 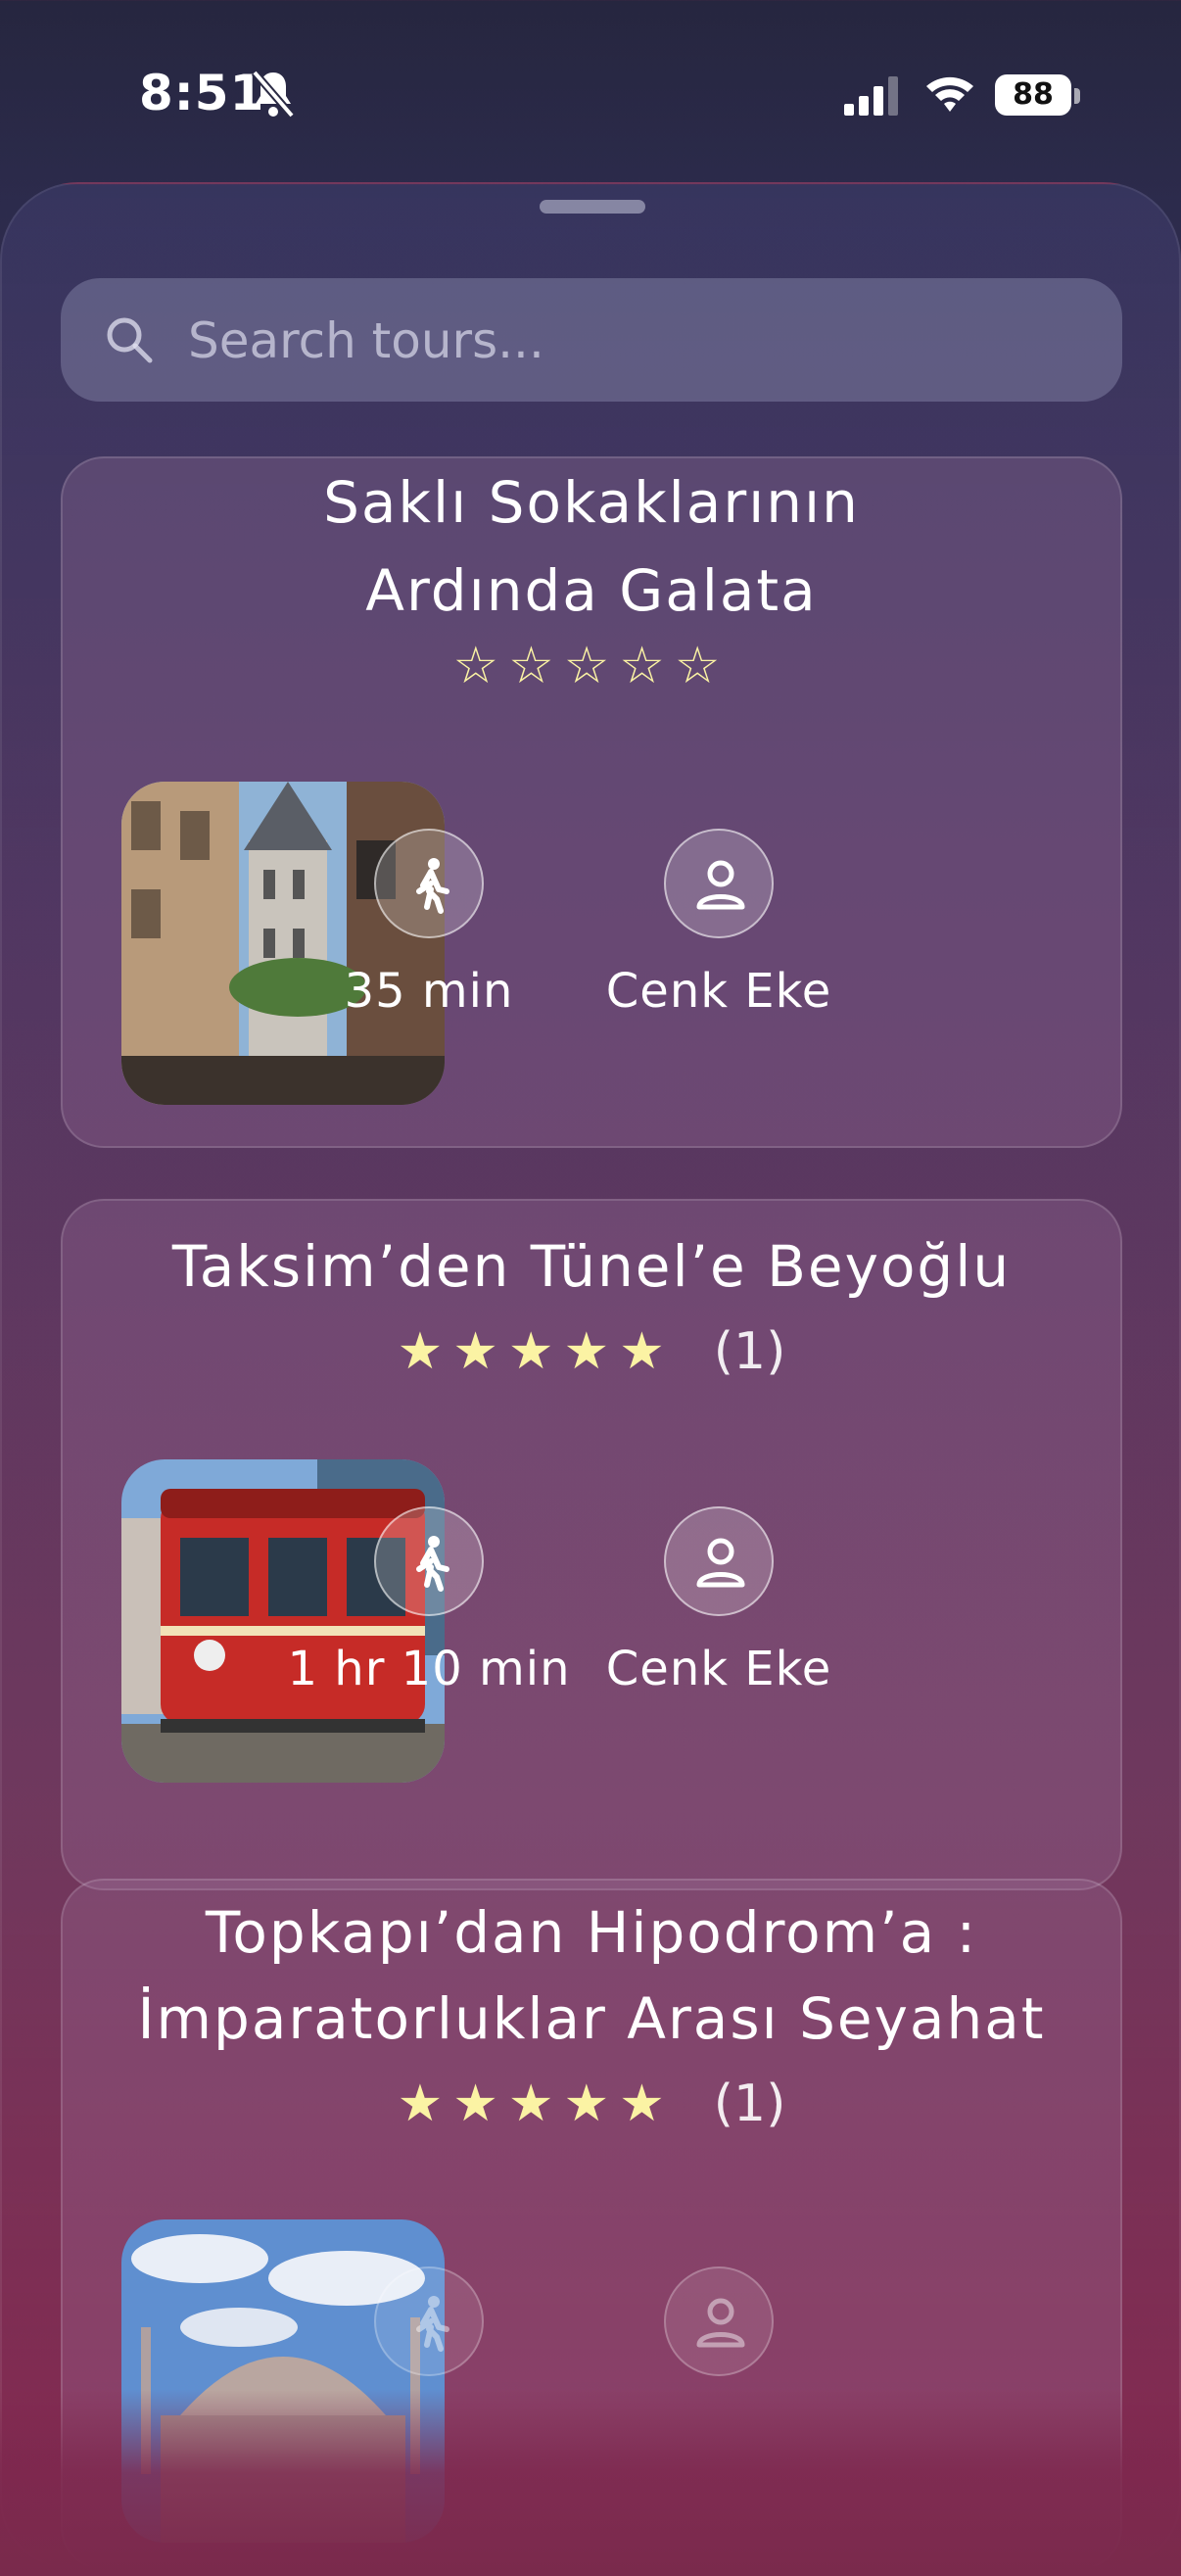 What do you see at coordinates (592, 1932) in the screenshot?
I see `tour-title-line1: Topkapı’dan Hipodrom’a :` at bounding box center [592, 1932].